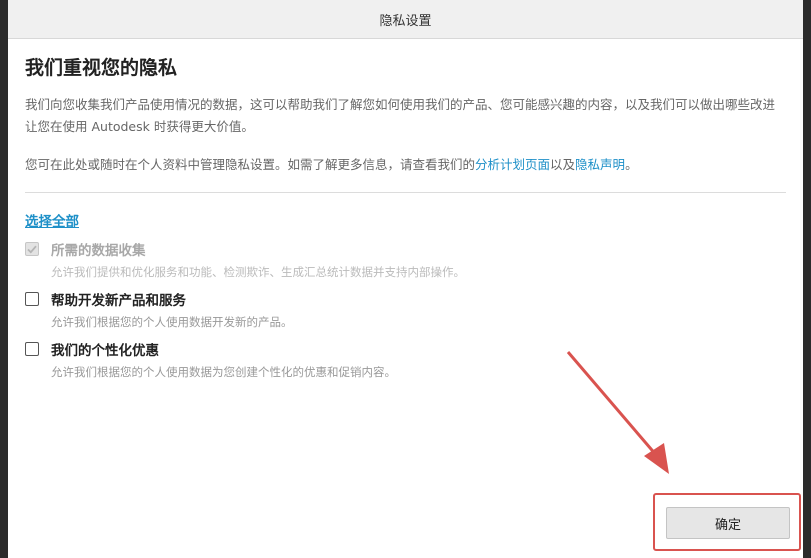  I want to click on option-title: 所需的数据收集, so click(98, 251).